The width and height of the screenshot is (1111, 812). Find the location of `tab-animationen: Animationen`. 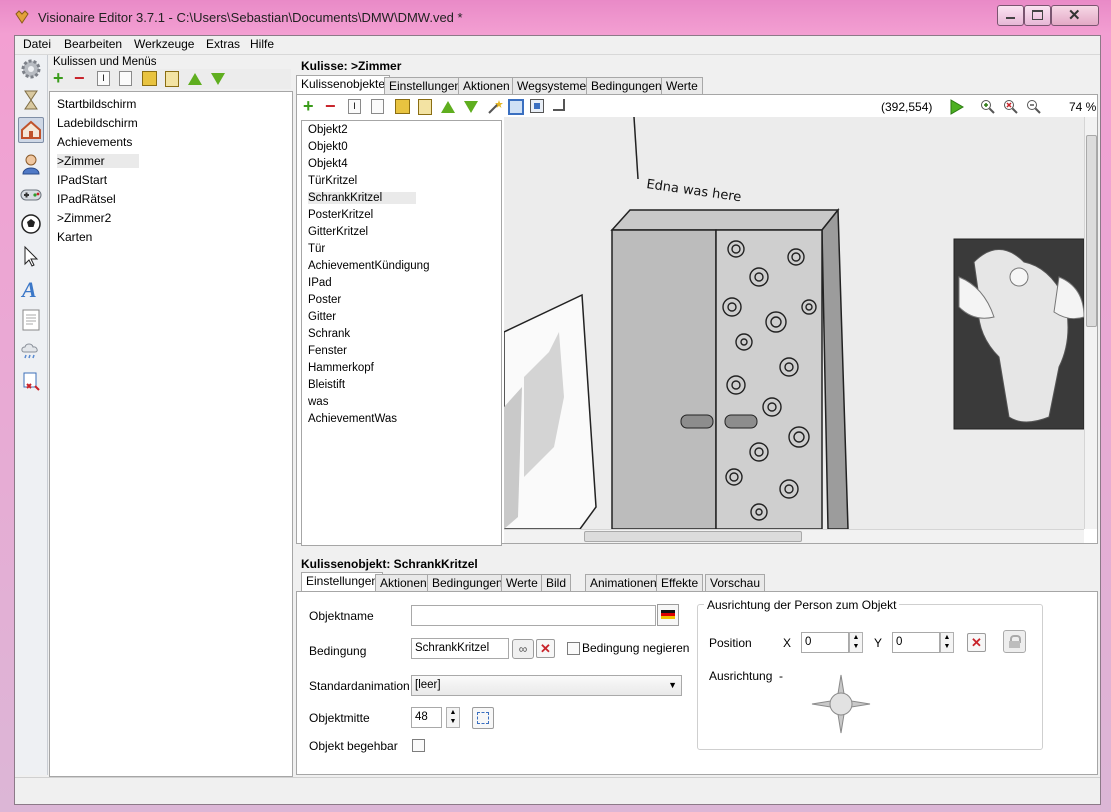

tab-animationen: Animationen is located at coordinates (623, 583).